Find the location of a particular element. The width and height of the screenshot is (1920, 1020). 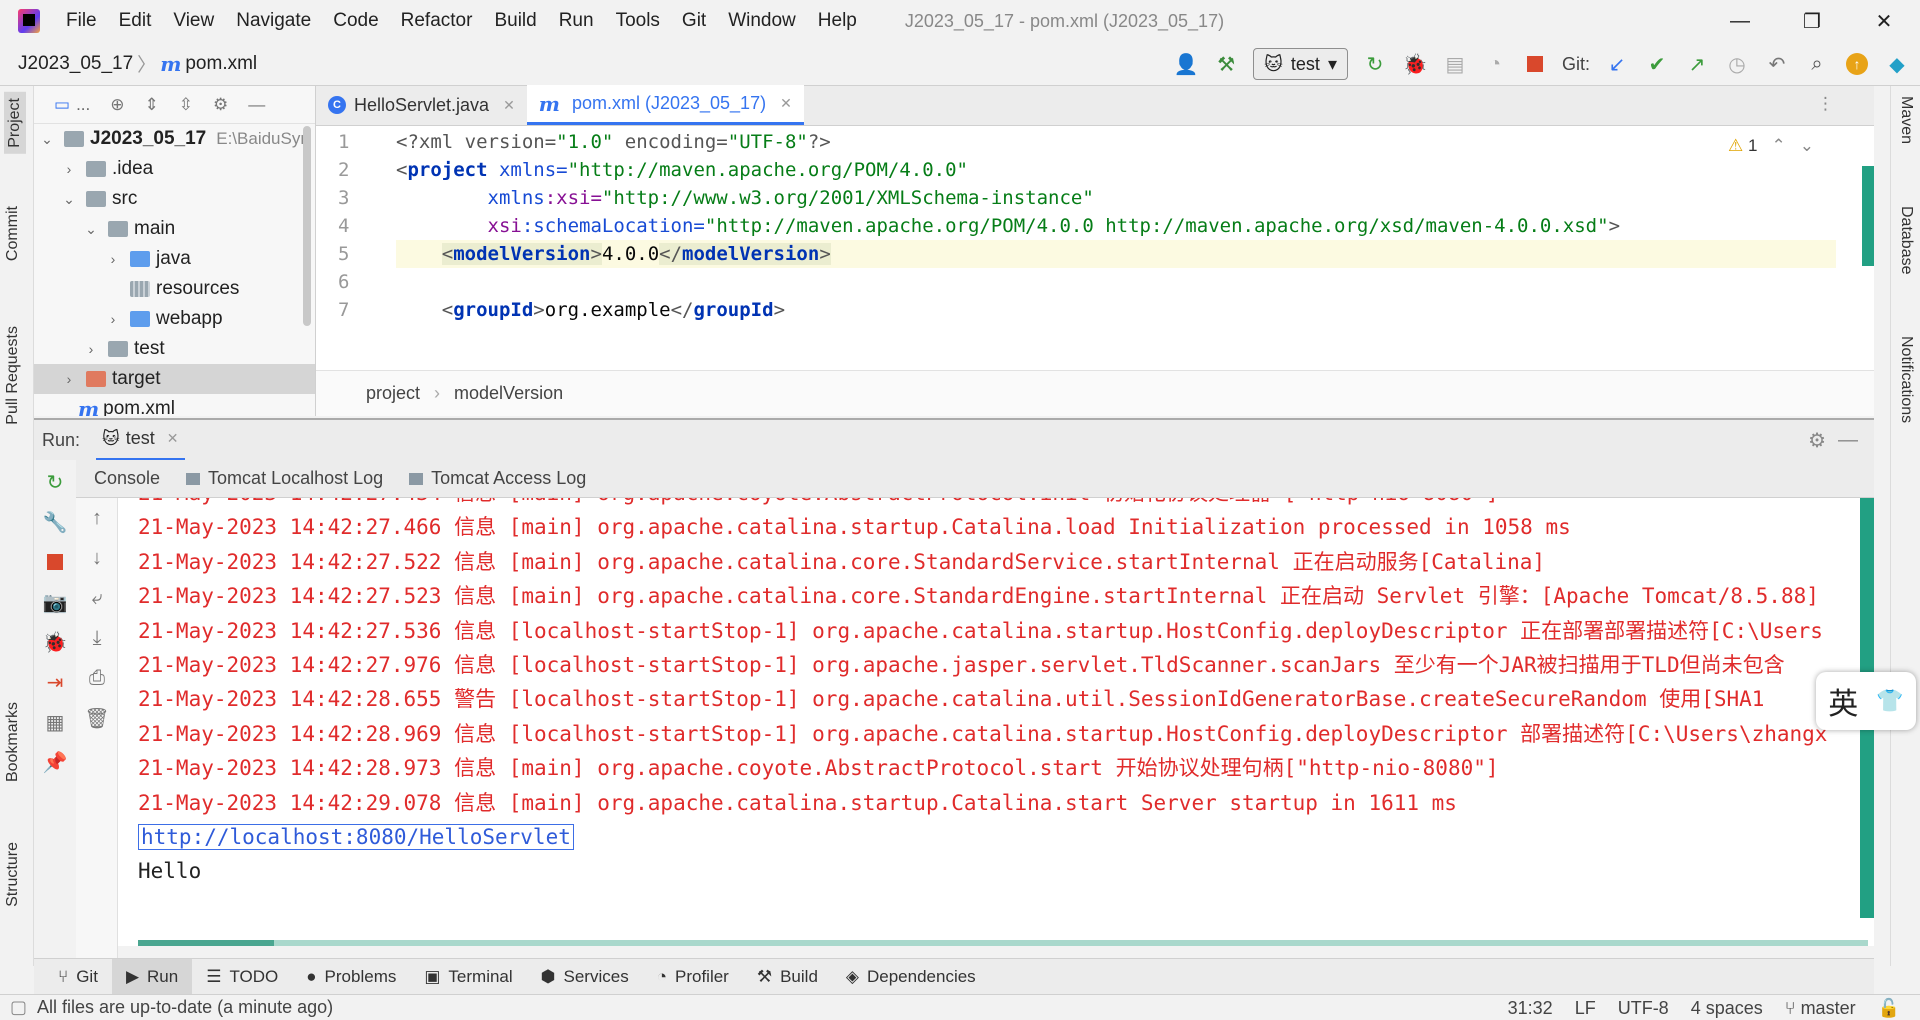

run-subtab-tomcat-access-log: Tomcat Access Log is located at coordinates (497, 478).